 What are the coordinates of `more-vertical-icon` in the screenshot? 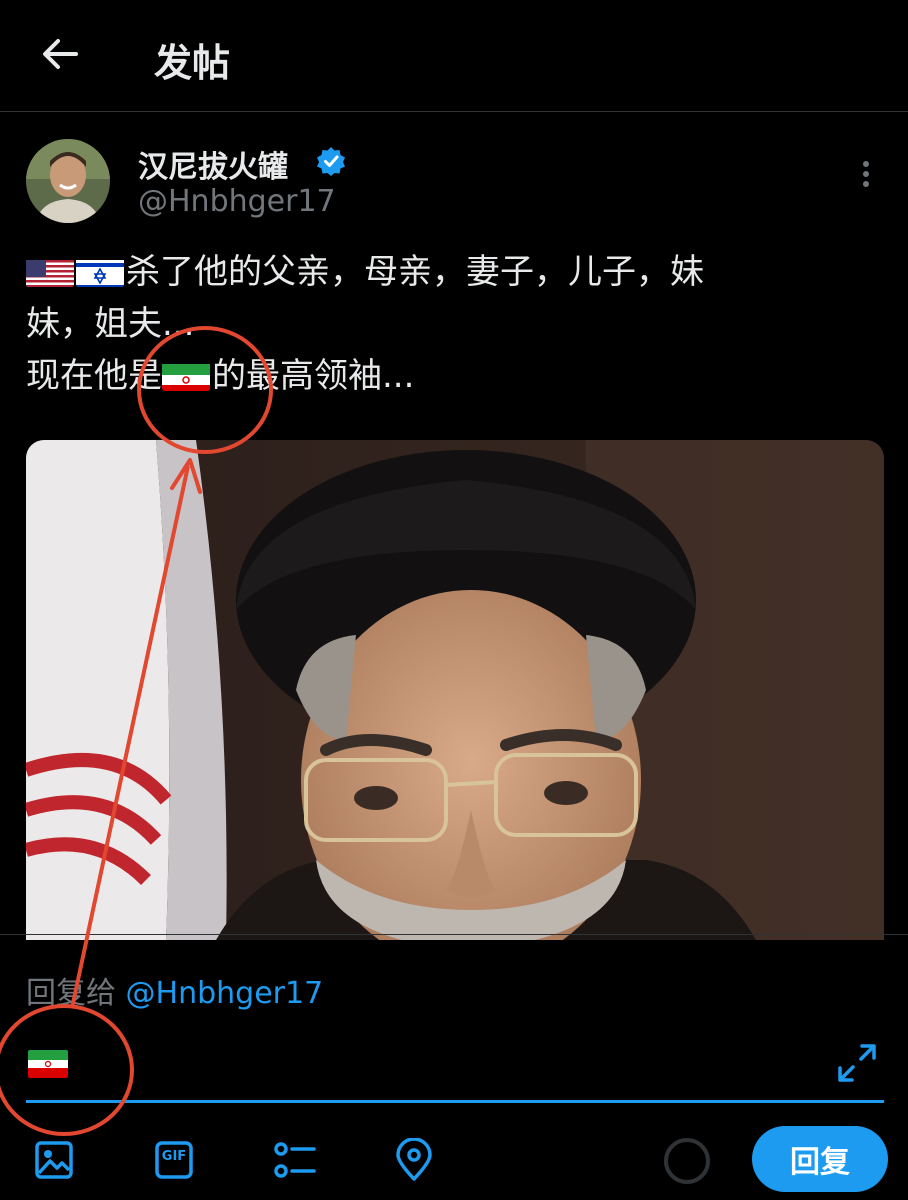 It's located at (866, 174).